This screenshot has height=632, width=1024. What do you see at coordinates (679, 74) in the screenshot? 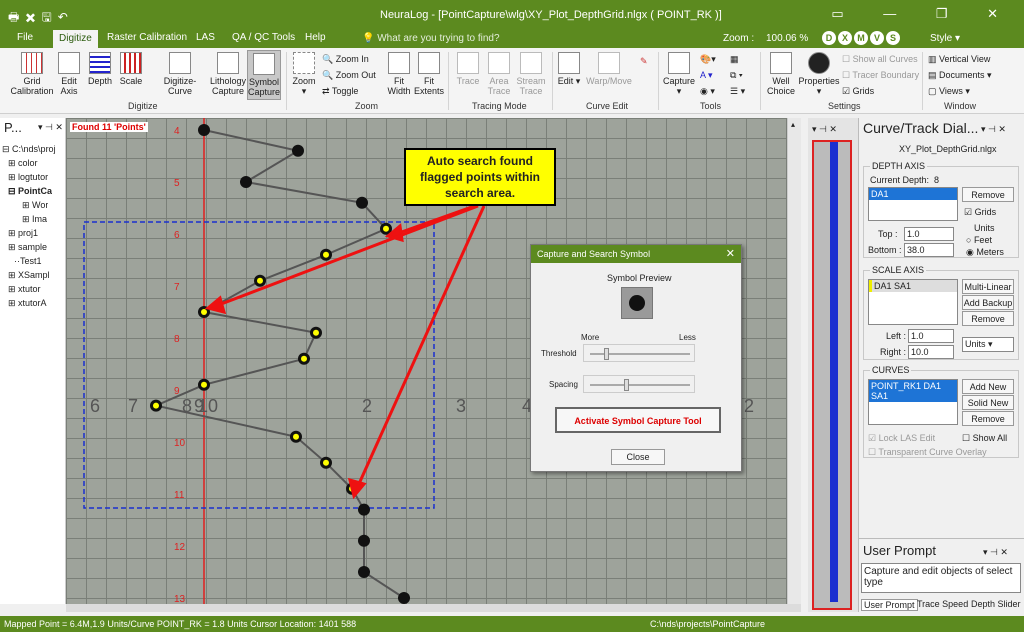
I see `capture-button: Capture ▾` at bounding box center [679, 74].